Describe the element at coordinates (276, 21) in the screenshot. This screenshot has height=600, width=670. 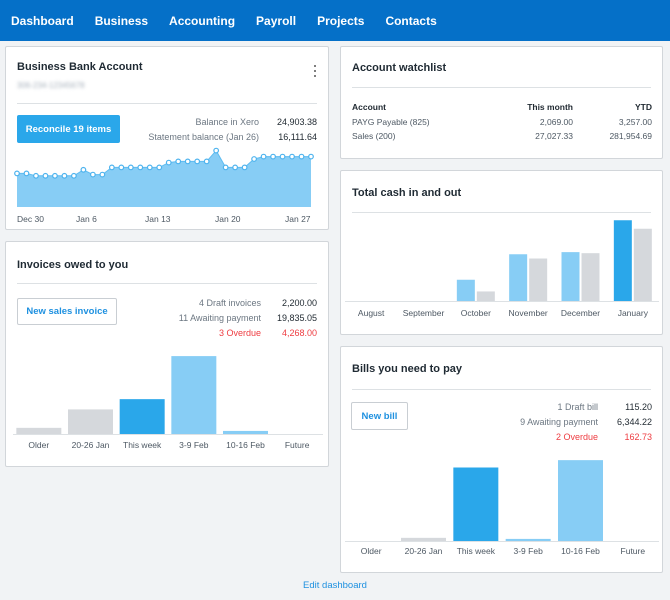
I see `nav-payroll: Payroll` at that location.